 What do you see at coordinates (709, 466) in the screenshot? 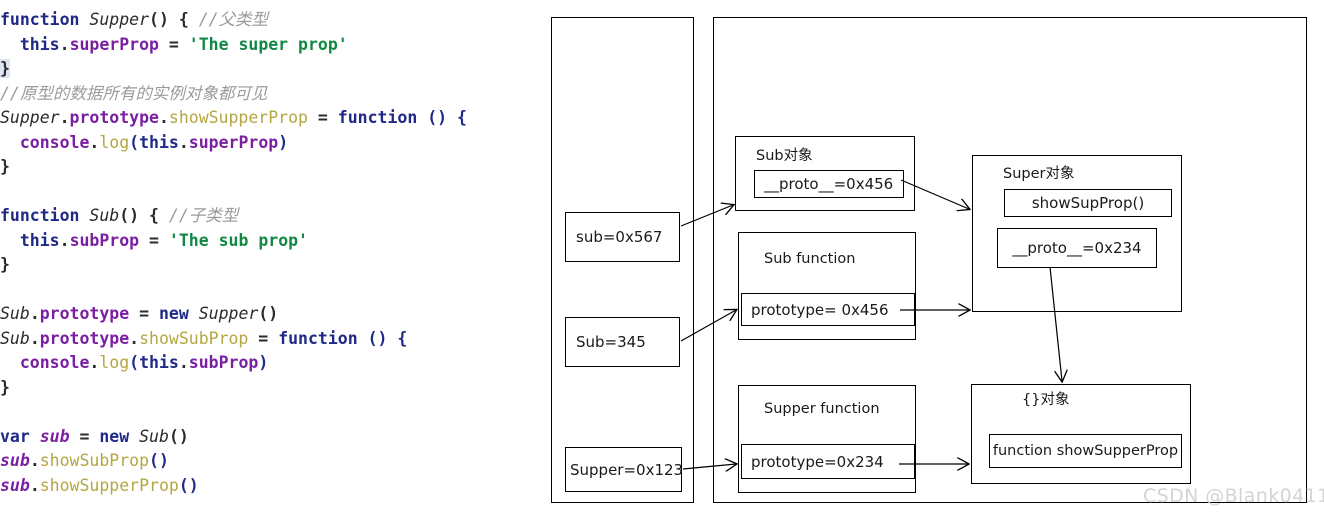
I see `arrow-supper-ctor-to-supper-function` at bounding box center [709, 466].